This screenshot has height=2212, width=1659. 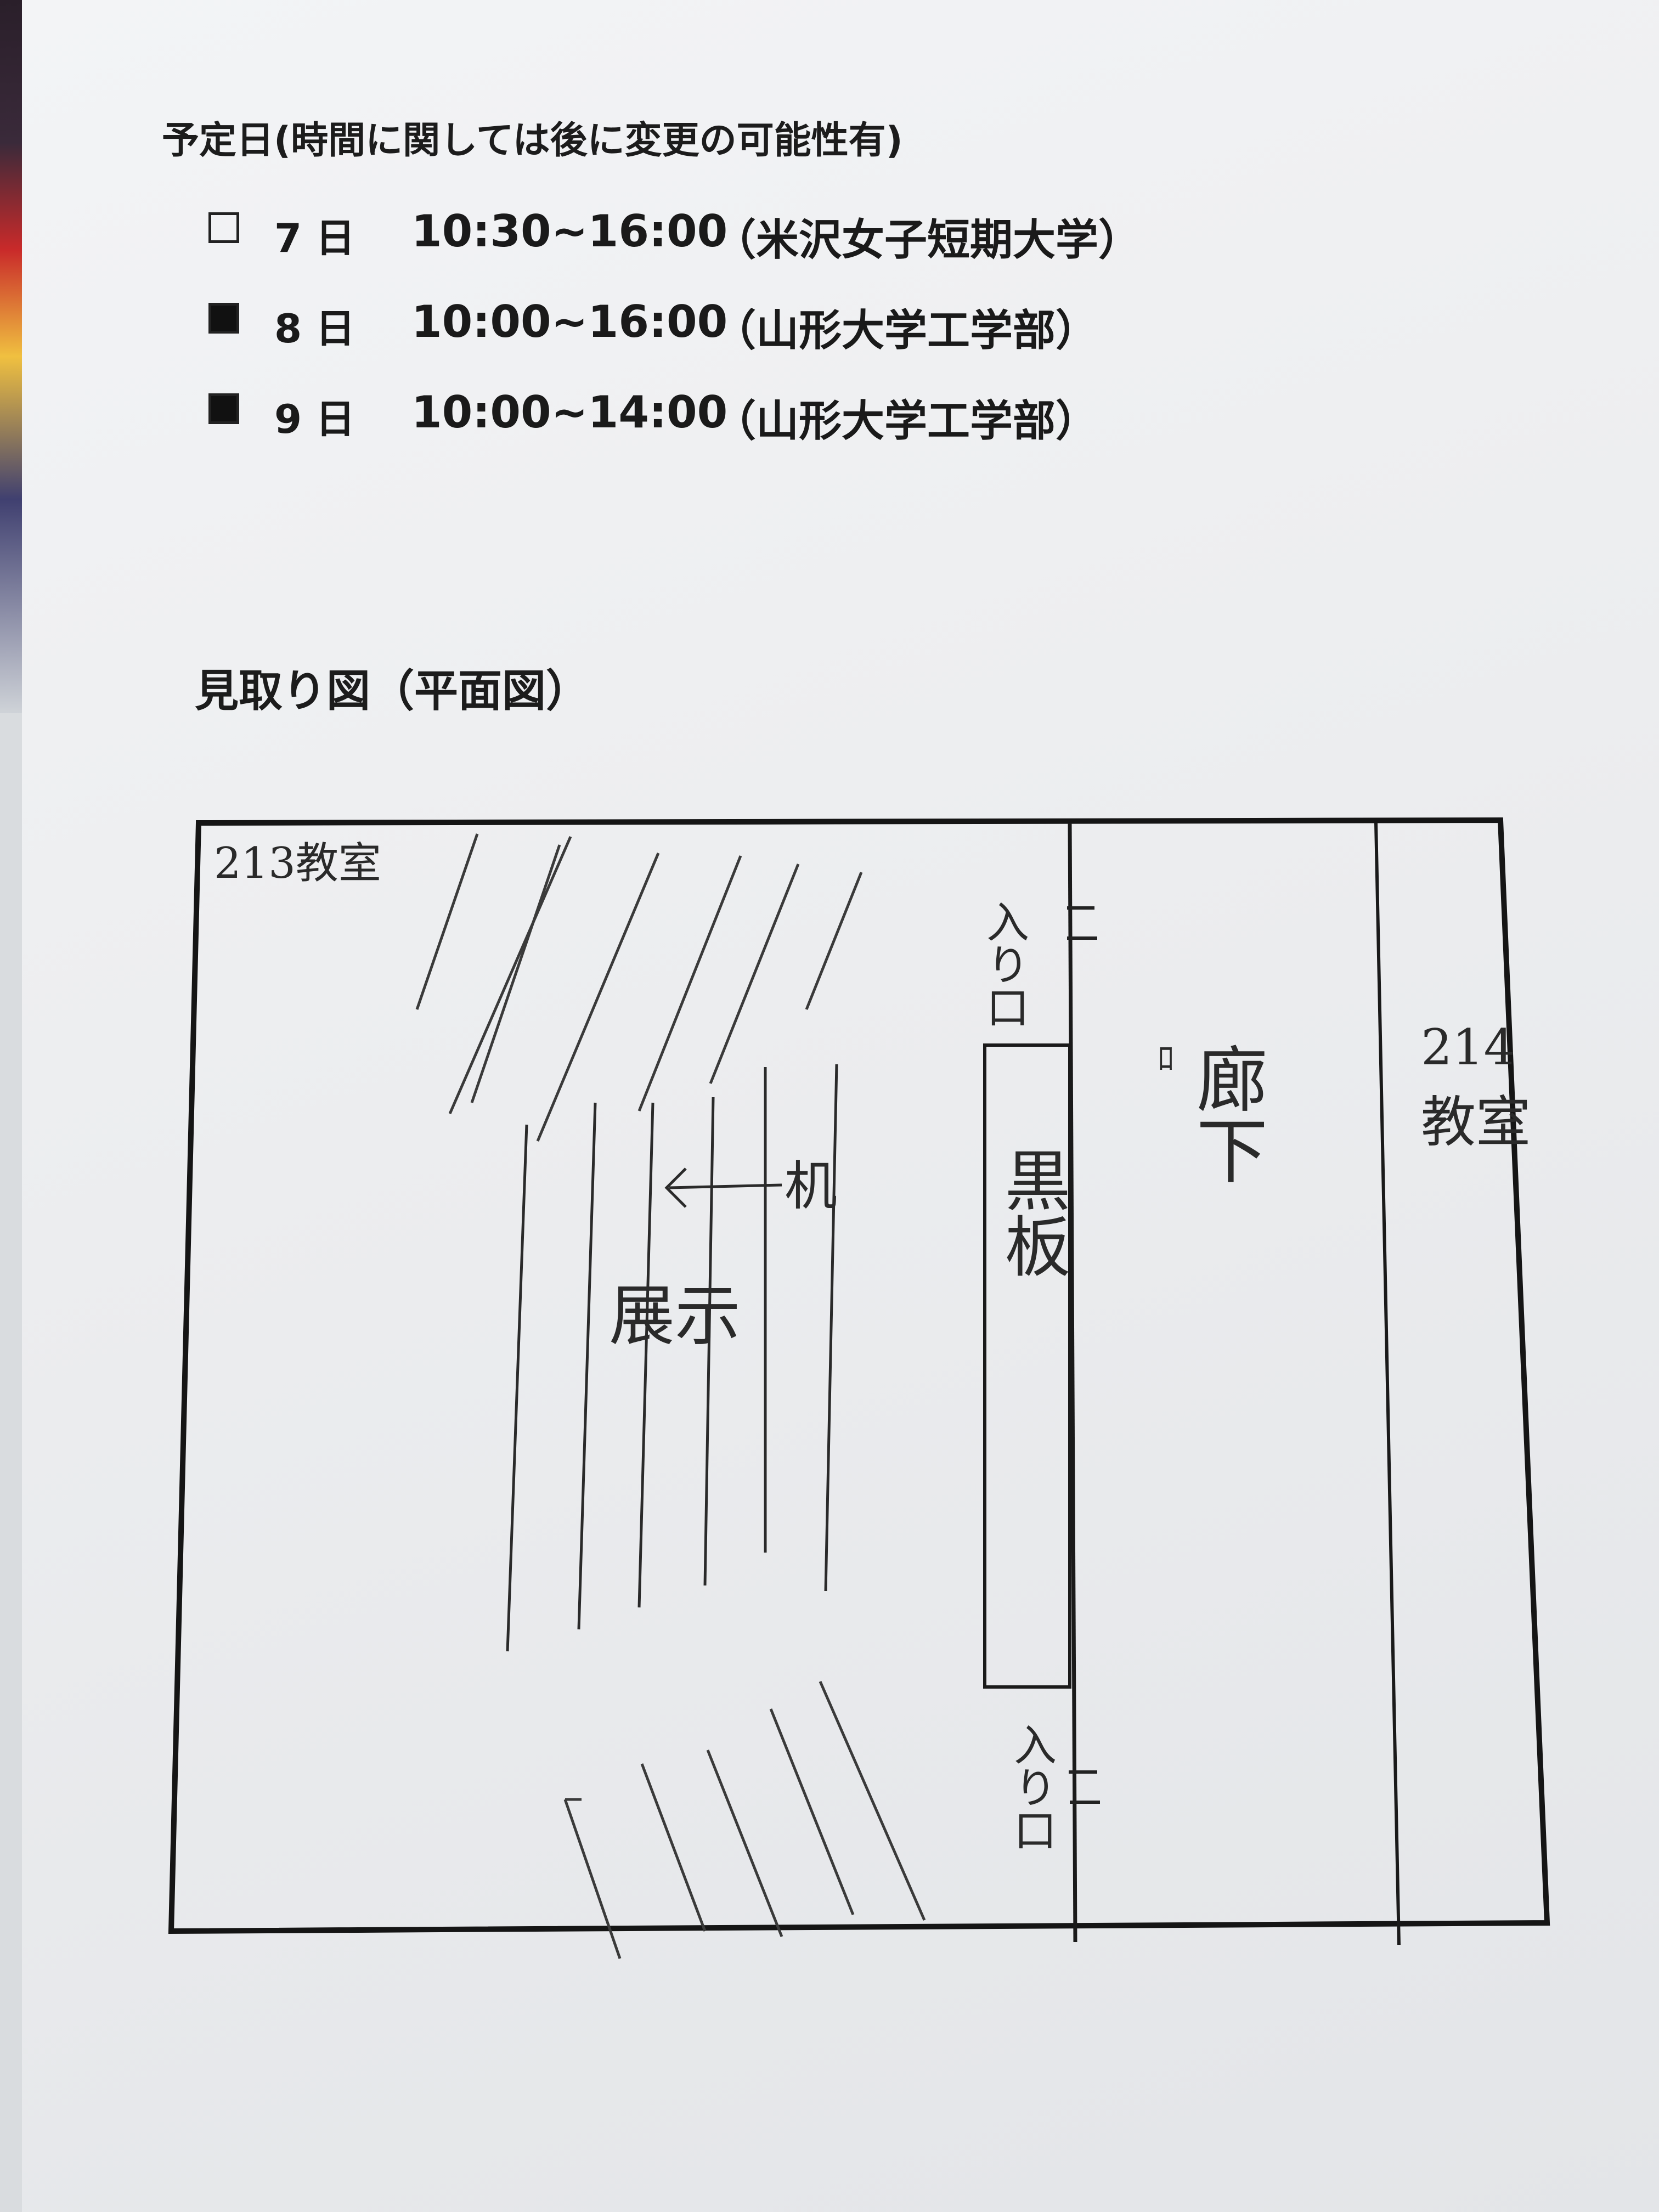 What do you see at coordinates (1468, 1047) in the screenshot?
I see `room-label-214-number: 214` at bounding box center [1468, 1047].